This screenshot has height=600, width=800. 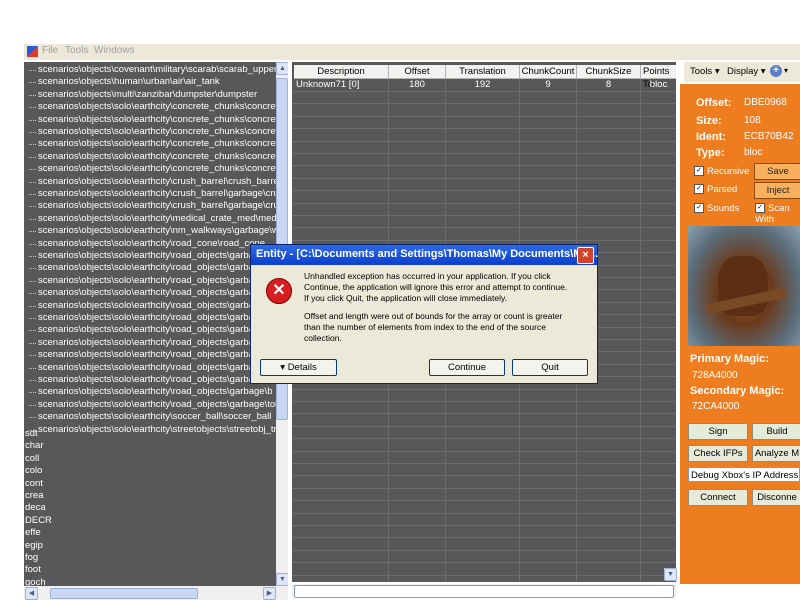 I want to click on cell-description: Unknown71 [0], so click(x=341, y=85).